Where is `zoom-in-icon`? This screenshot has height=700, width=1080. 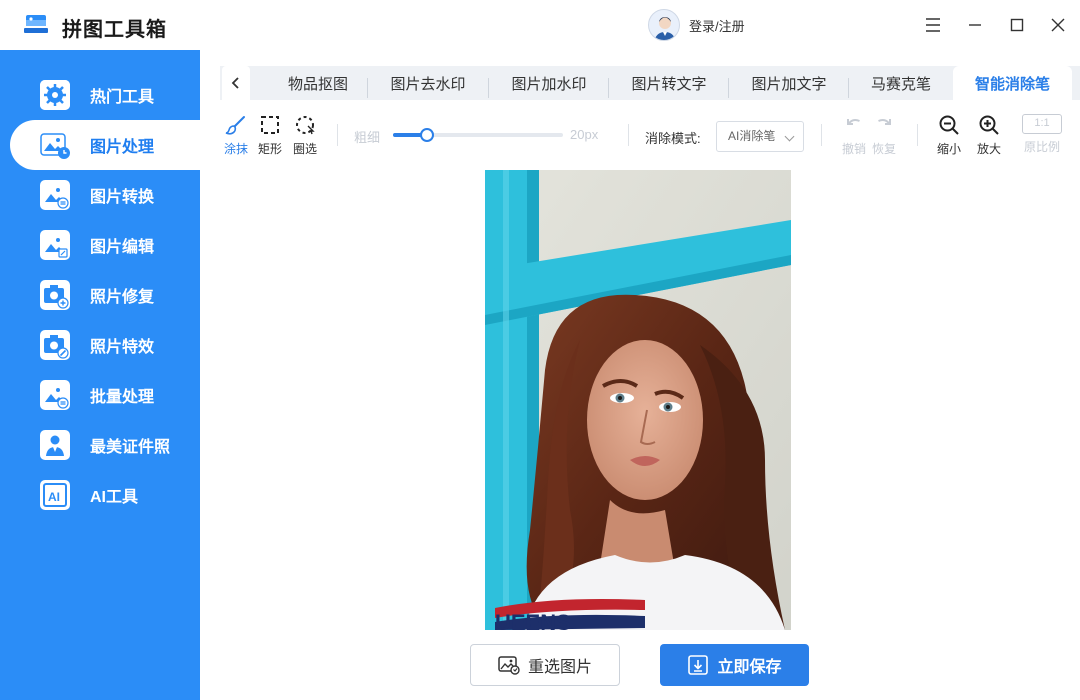
zoom-in-icon is located at coordinates (989, 125).